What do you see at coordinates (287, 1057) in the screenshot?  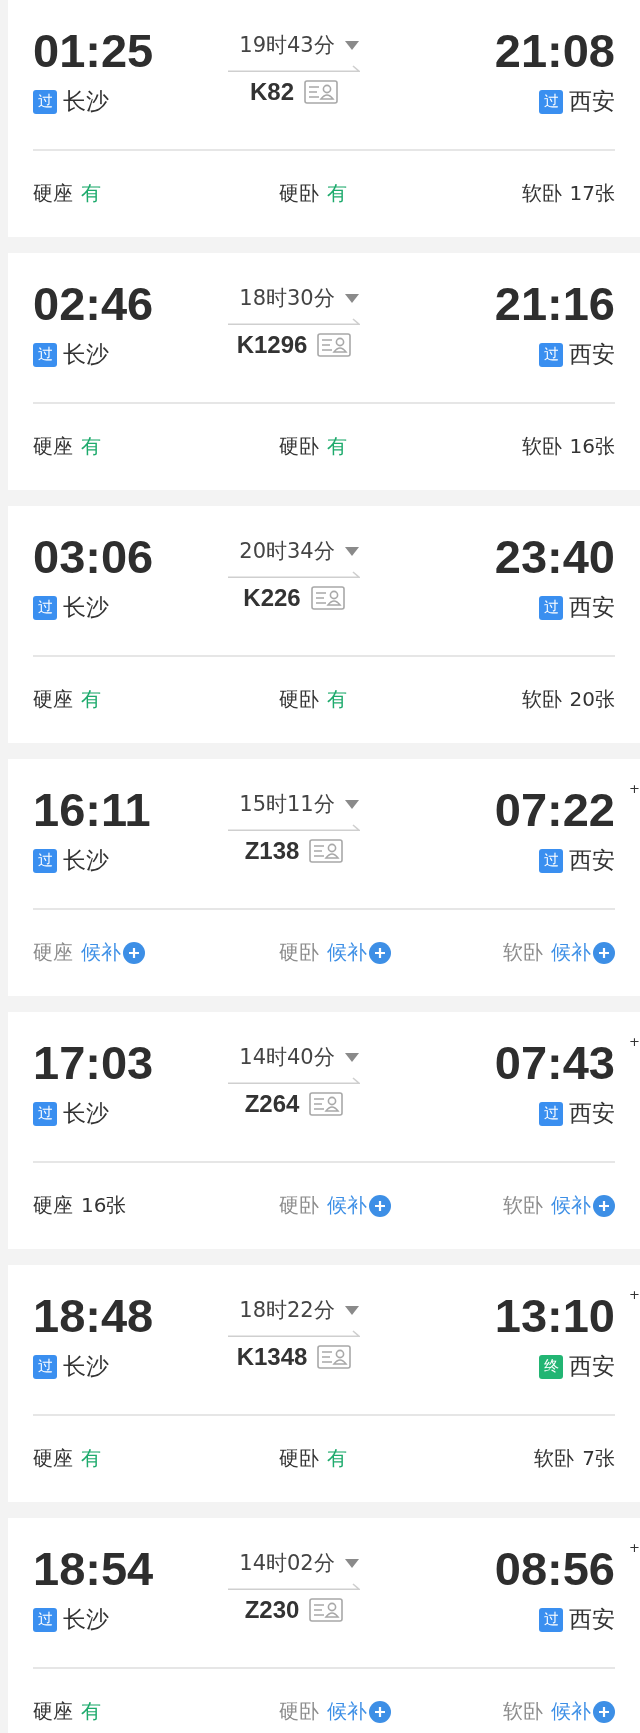 I see `travel-duration: 14时40分` at bounding box center [287, 1057].